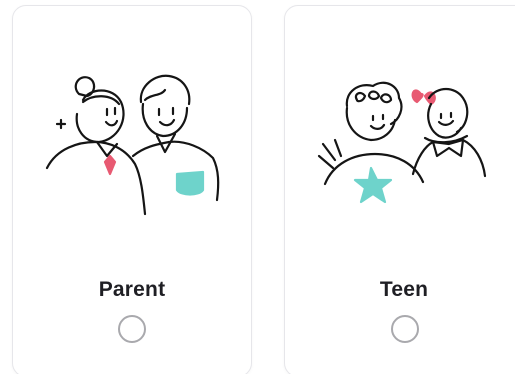  What do you see at coordinates (132, 329) in the screenshot?
I see `parent-radio-button` at bounding box center [132, 329].